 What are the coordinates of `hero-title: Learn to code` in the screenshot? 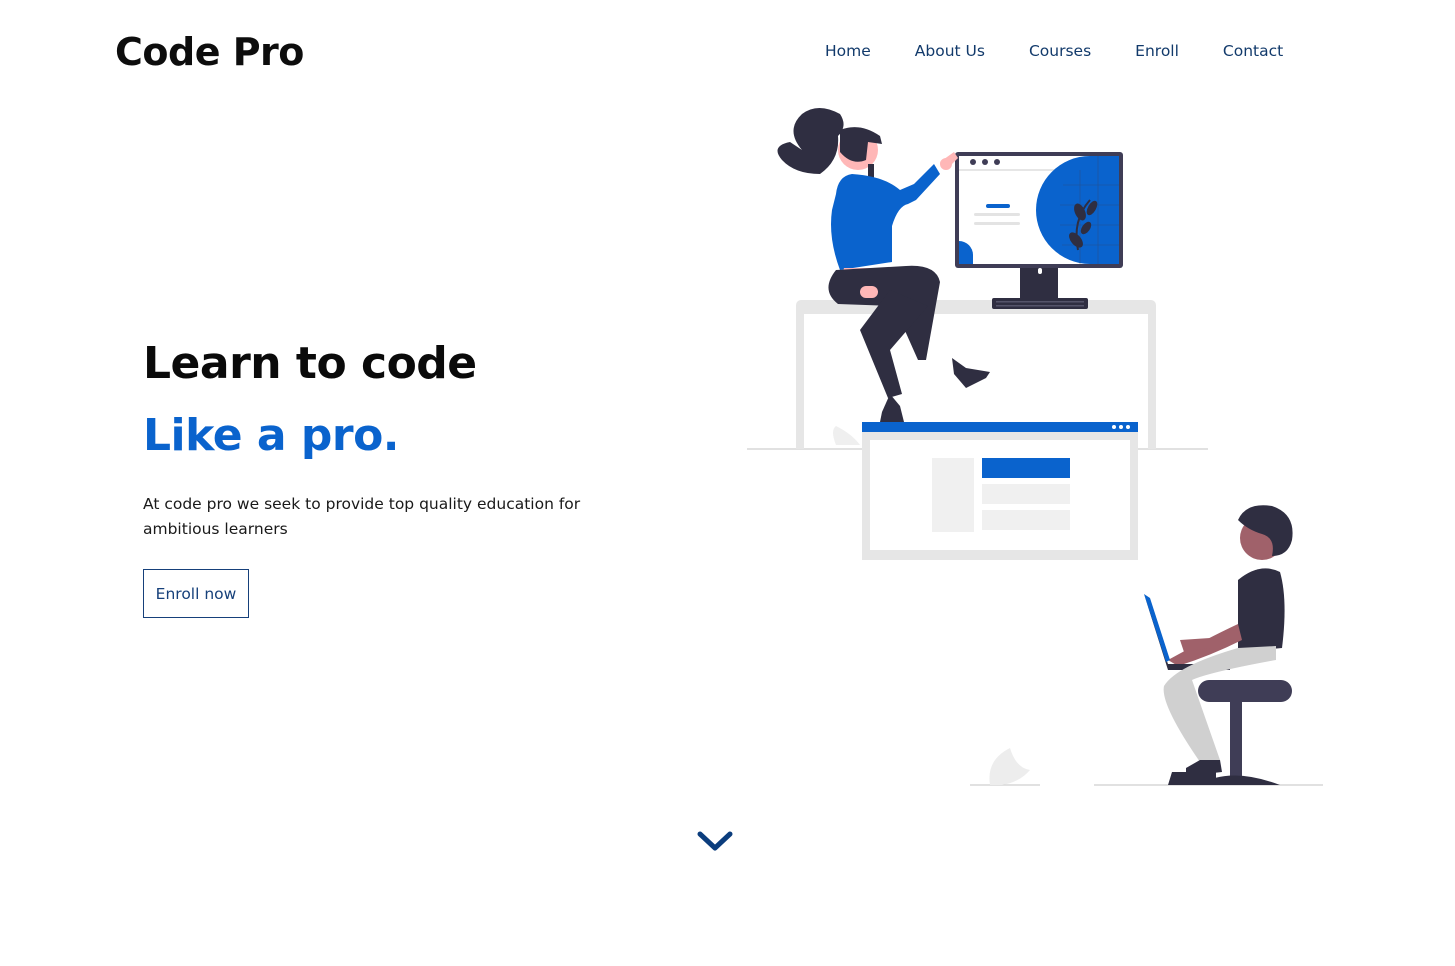 It's located at (310, 363).